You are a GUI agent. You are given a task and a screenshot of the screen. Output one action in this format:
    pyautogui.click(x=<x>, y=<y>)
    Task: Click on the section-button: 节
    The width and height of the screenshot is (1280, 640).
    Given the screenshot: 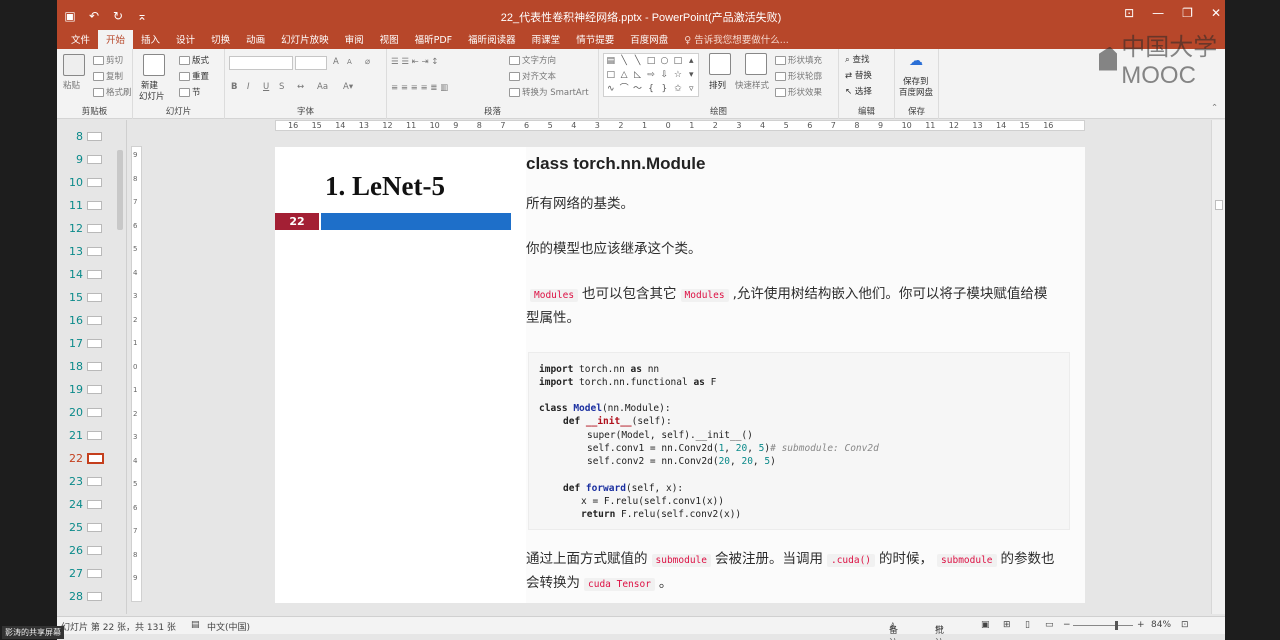 What is the action you would take?
    pyautogui.click(x=190, y=92)
    